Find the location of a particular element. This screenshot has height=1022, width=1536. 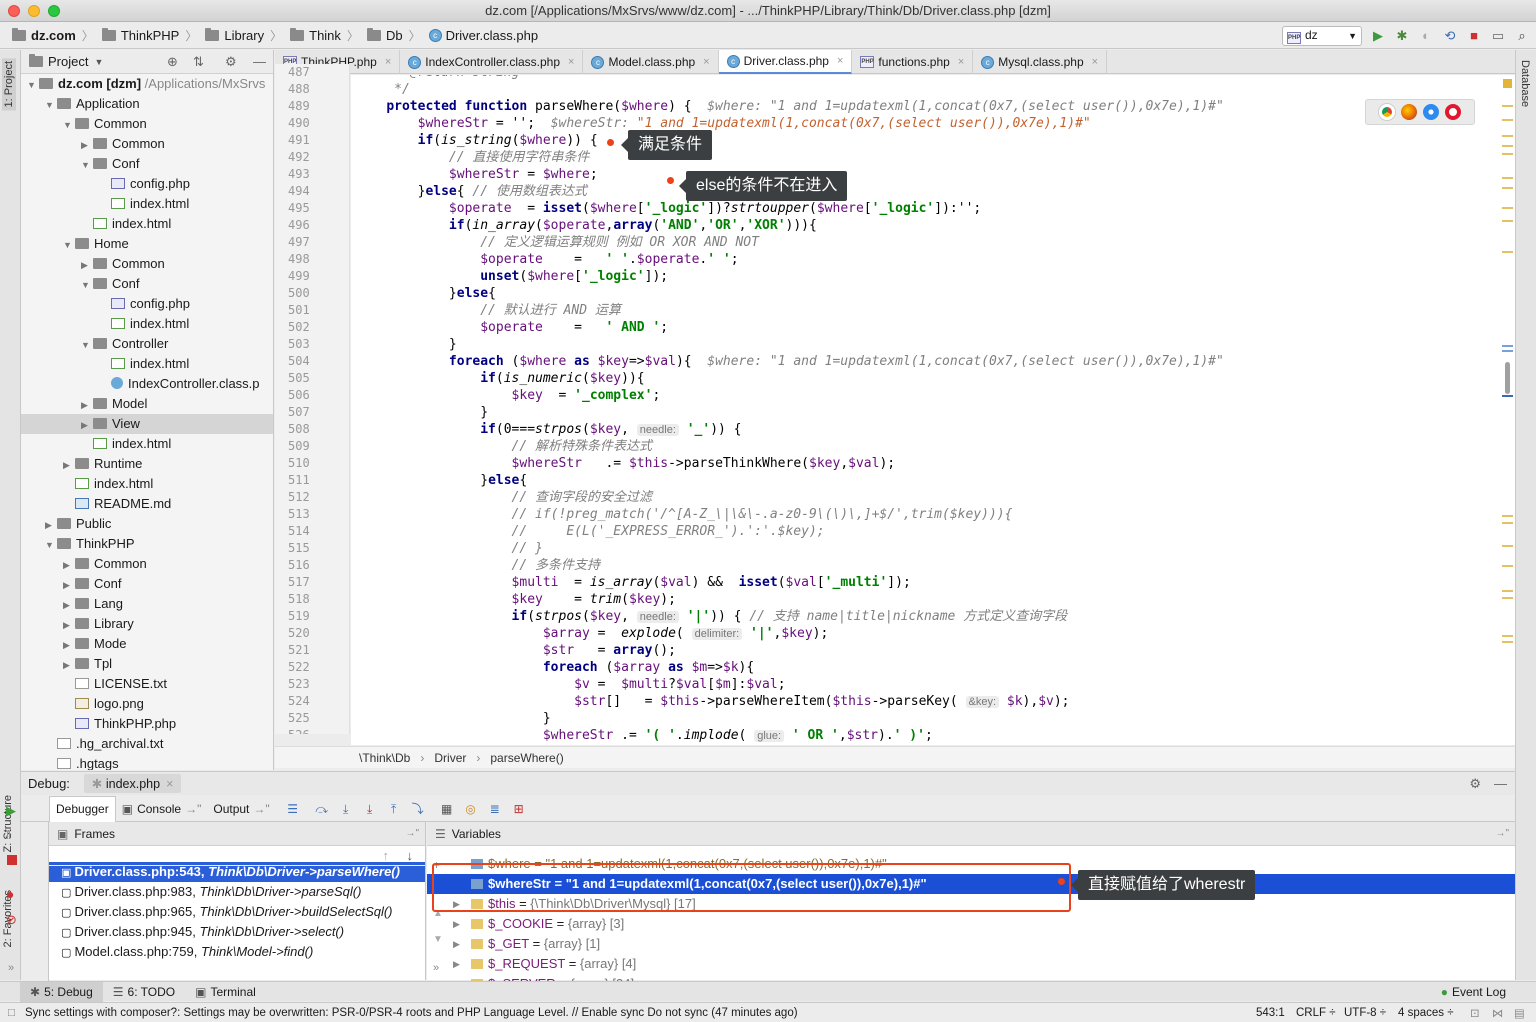

force-step-into-icon: ⤓ is located at coordinates (370, 809).